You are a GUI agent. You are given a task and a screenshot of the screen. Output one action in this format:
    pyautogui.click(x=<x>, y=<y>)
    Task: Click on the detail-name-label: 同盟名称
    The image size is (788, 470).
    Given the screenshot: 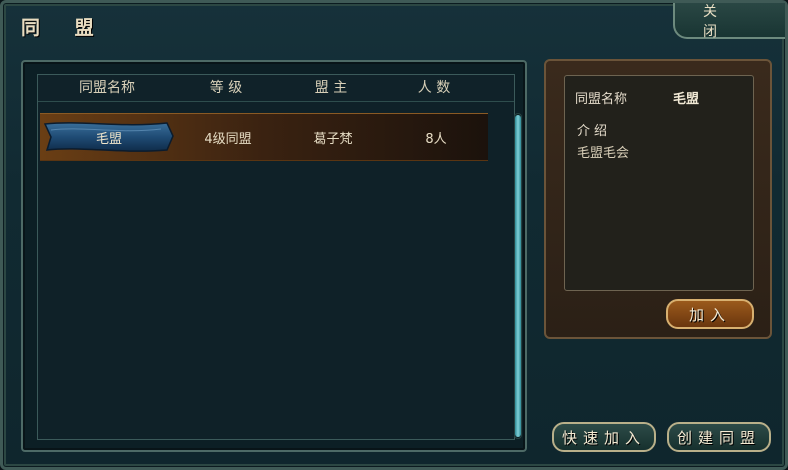 What is the action you would take?
    pyautogui.click(x=601, y=99)
    